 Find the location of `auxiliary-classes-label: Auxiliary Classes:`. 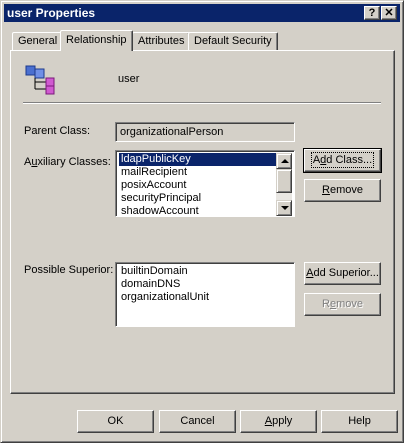

auxiliary-classes-label: Auxiliary Classes: is located at coordinates (67, 162).